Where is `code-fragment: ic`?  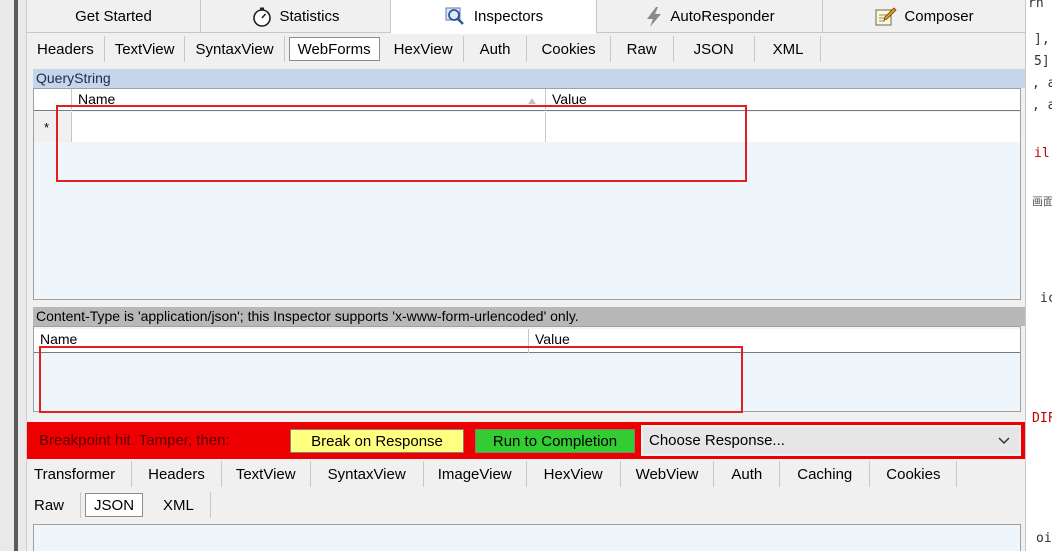
code-fragment: ic is located at coordinates (1046, 298).